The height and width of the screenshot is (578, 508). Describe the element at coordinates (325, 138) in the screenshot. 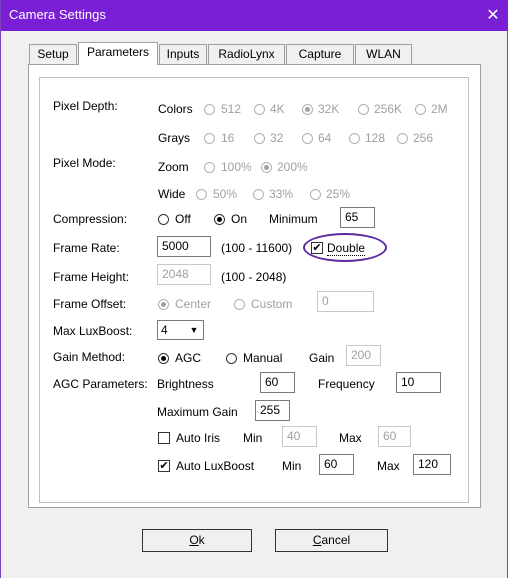

I see `grays-64-label: 64` at that location.